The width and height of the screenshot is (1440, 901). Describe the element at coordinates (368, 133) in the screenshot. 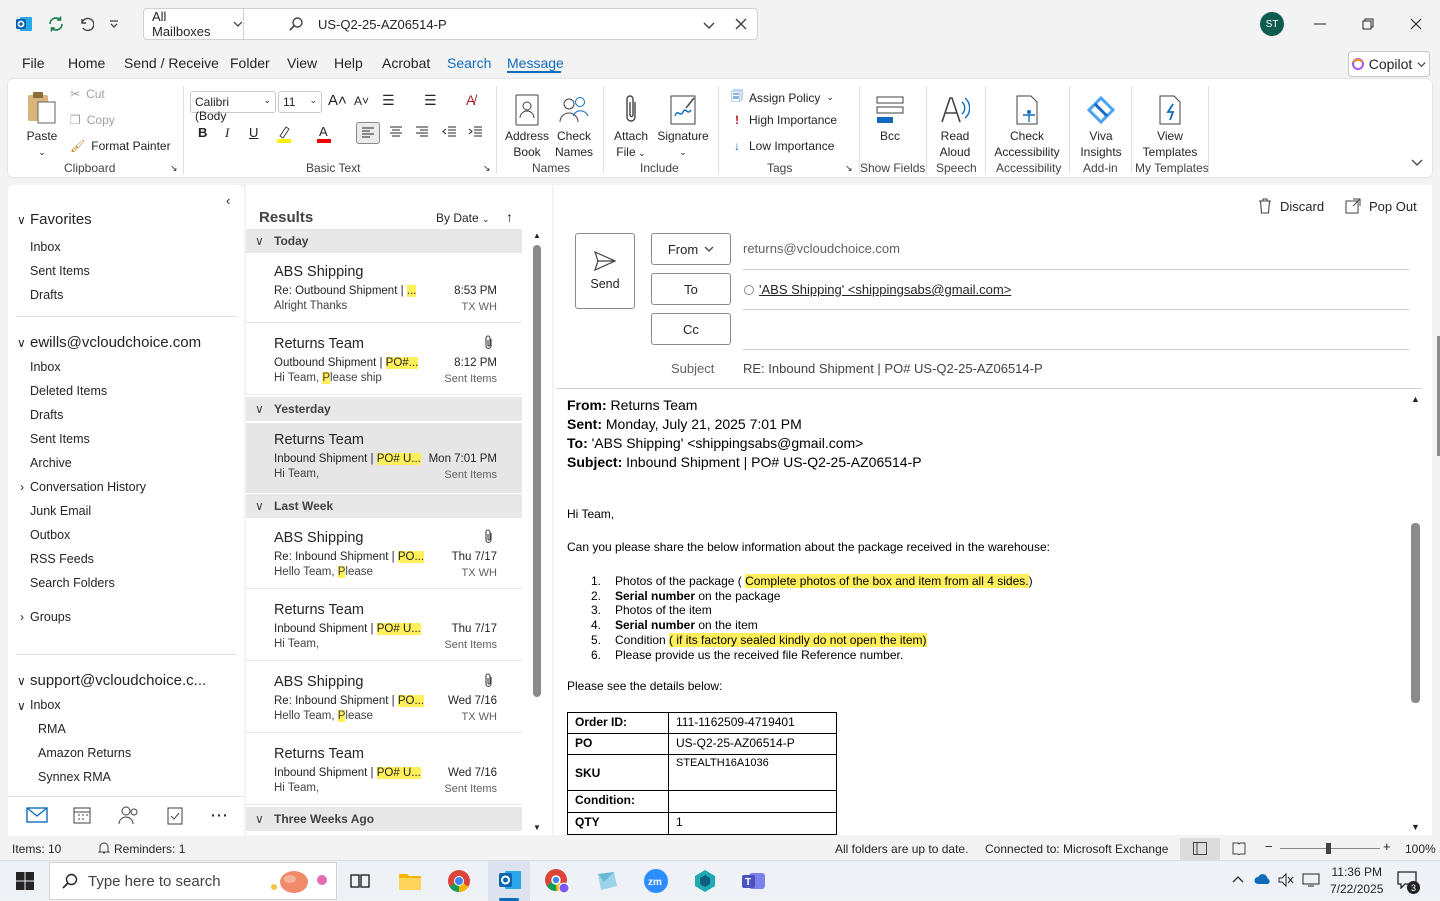

I see `align-left-button` at that location.